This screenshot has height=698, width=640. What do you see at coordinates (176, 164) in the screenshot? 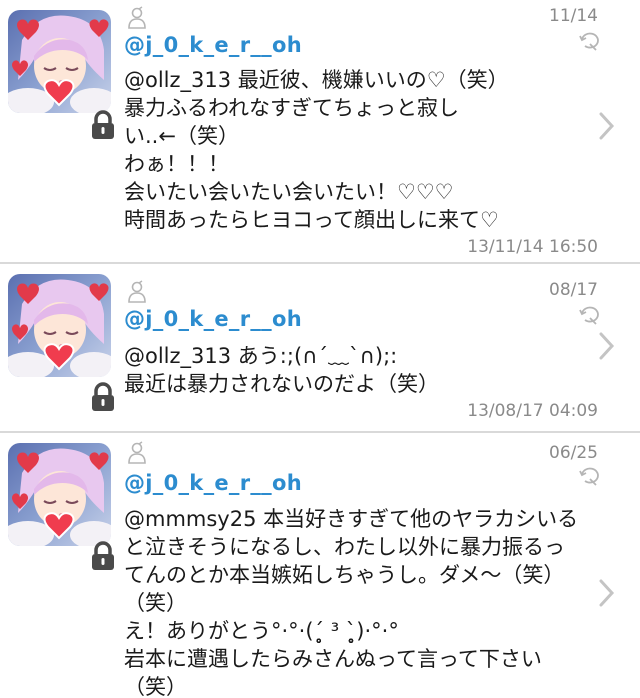
I see `tweet-line: わぁ！！！` at bounding box center [176, 164].